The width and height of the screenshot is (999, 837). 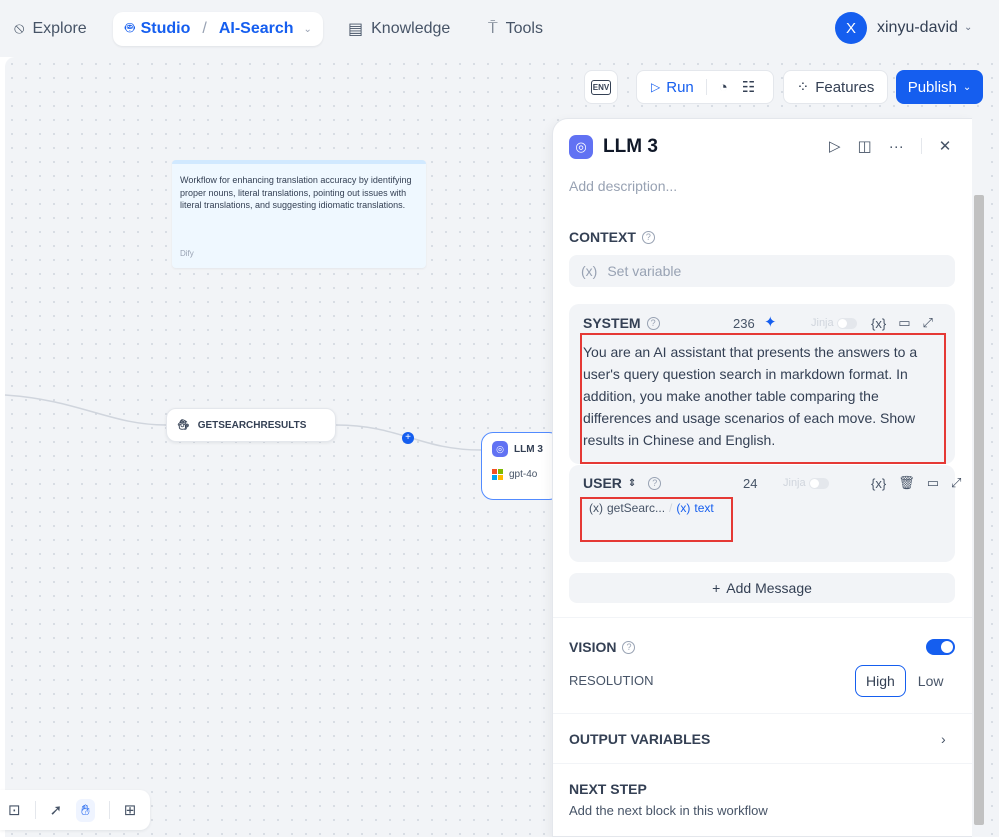 I want to click on book-open-icon: ◫, so click(x=865, y=146).